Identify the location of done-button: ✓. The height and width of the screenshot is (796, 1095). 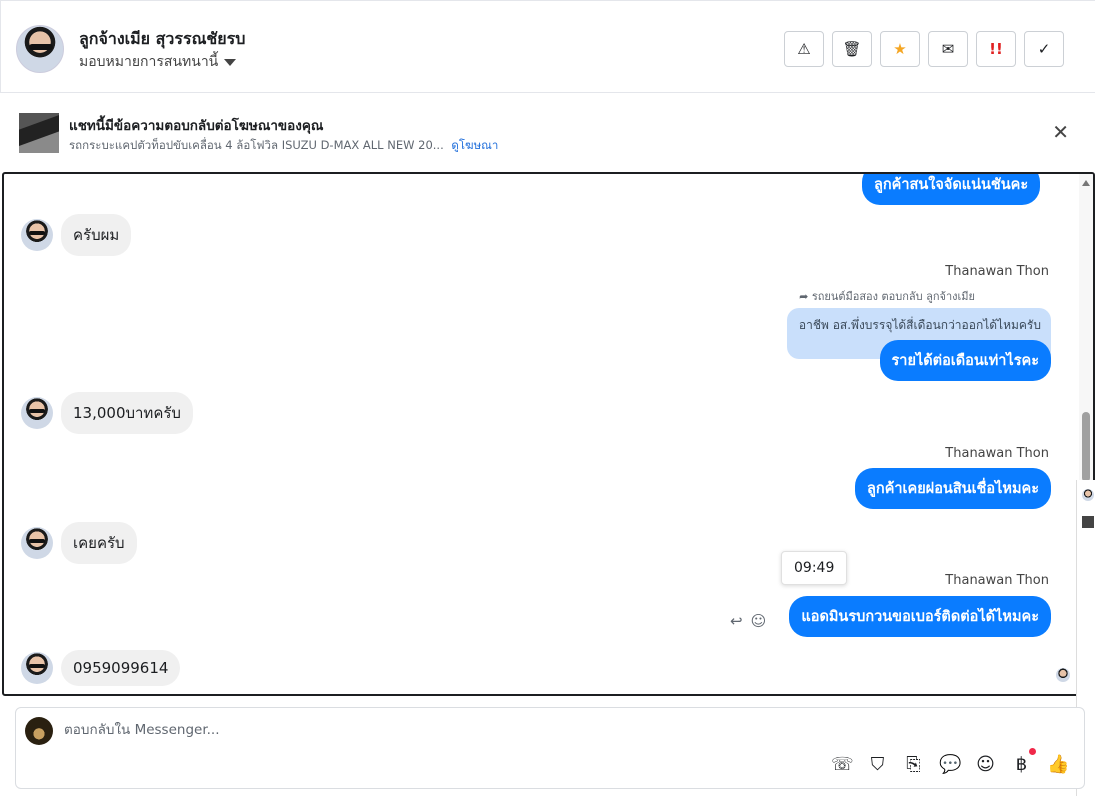
(1044, 49).